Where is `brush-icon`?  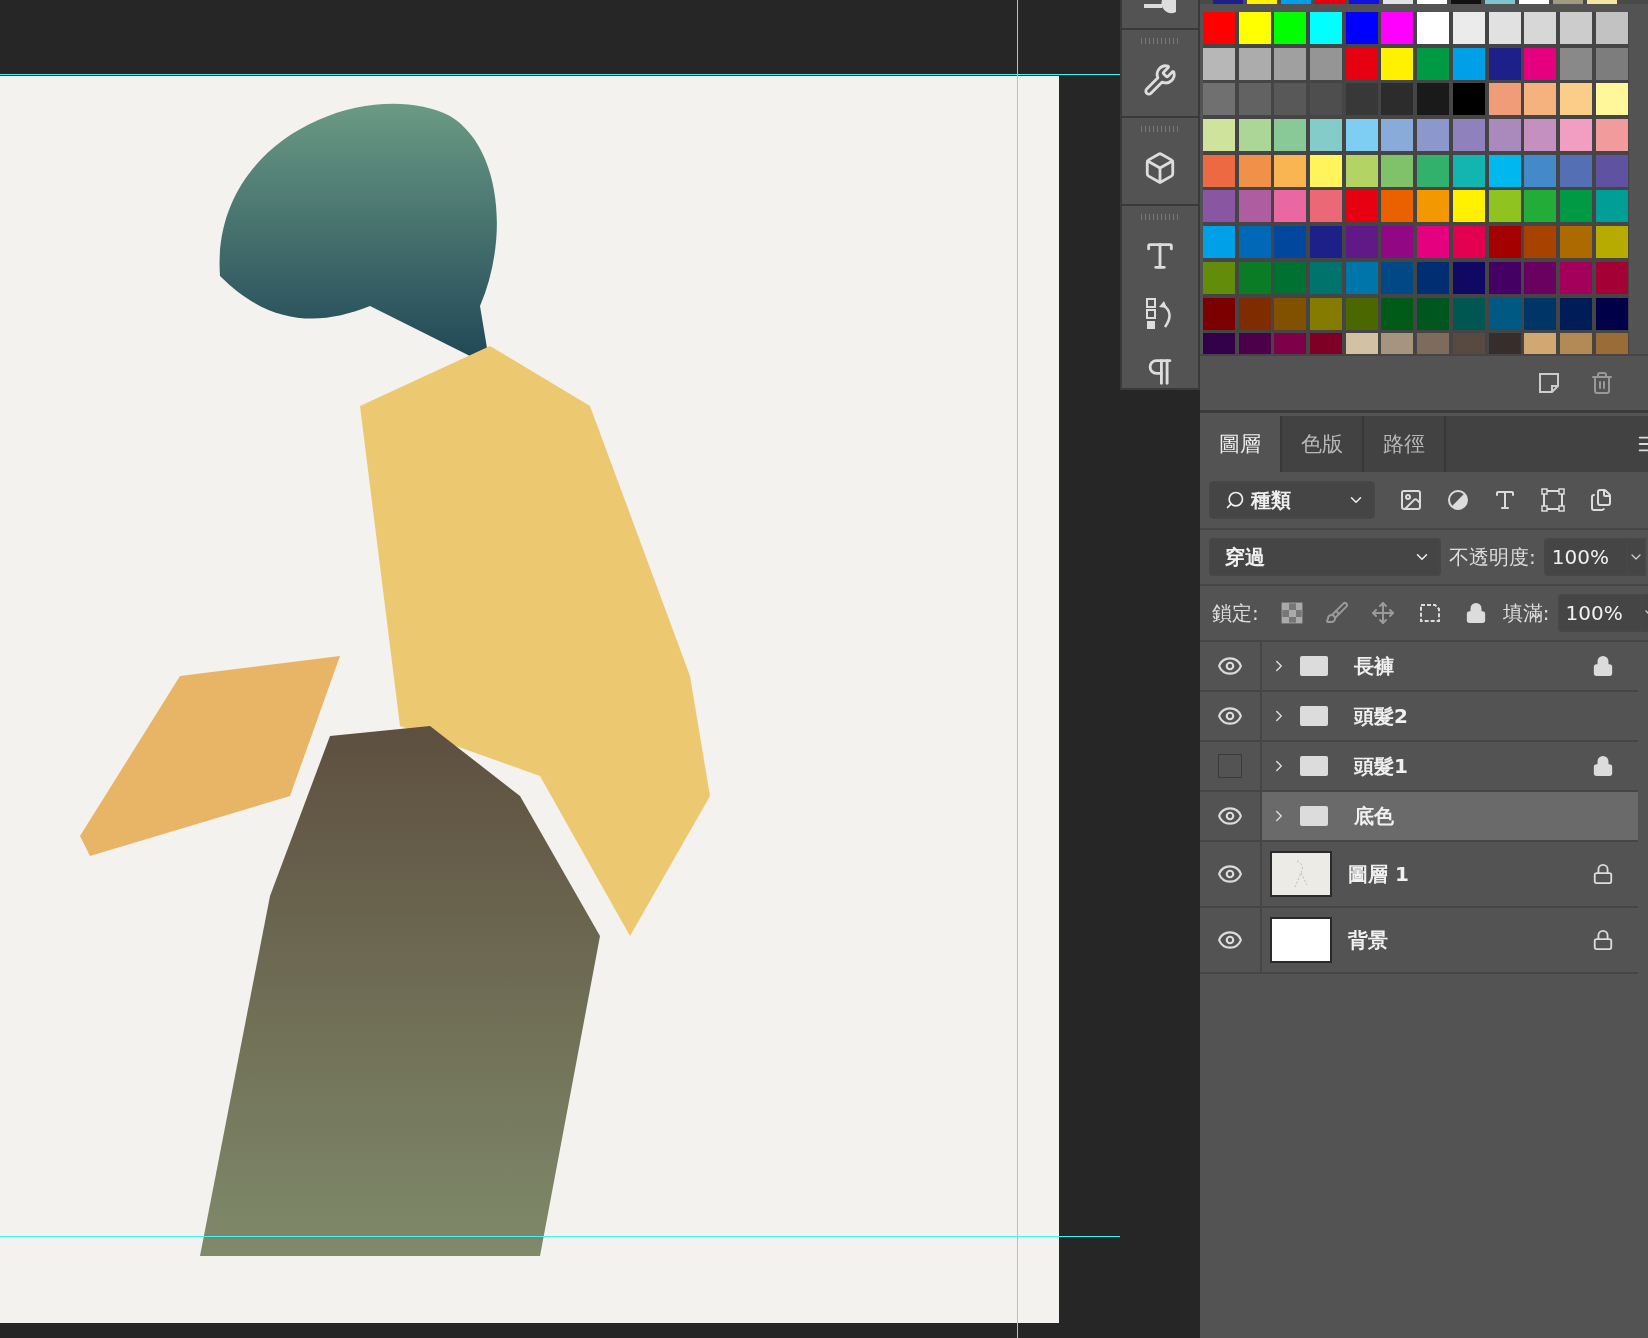 brush-icon is located at coordinates (1336, 613).